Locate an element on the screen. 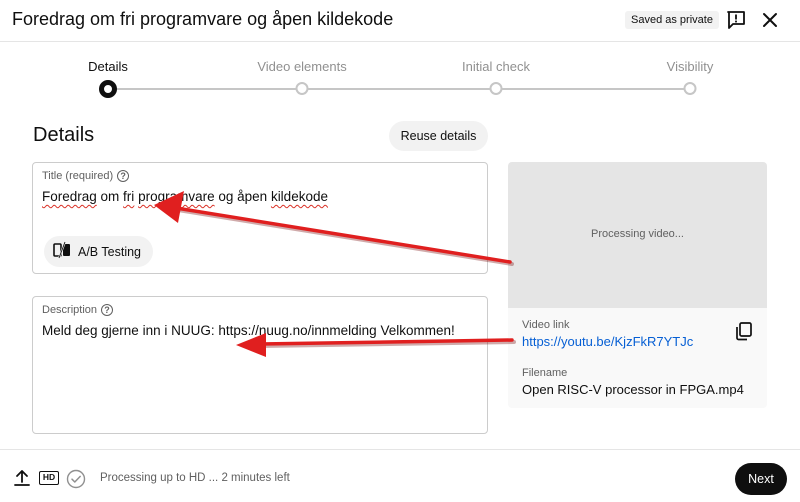 The height and width of the screenshot is (502, 800). step-video-elements-label: Video elements is located at coordinates (301, 66).